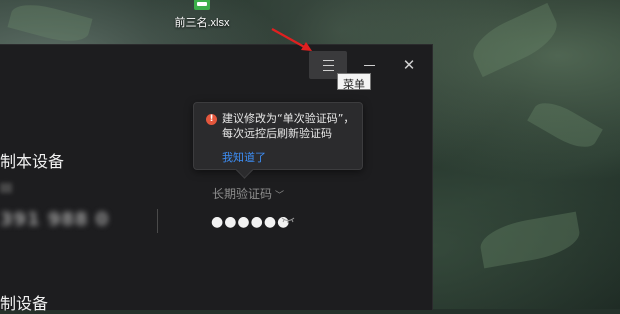  What do you see at coordinates (291, 39) in the screenshot?
I see `annotation-arrow-icon` at bounding box center [291, 39].